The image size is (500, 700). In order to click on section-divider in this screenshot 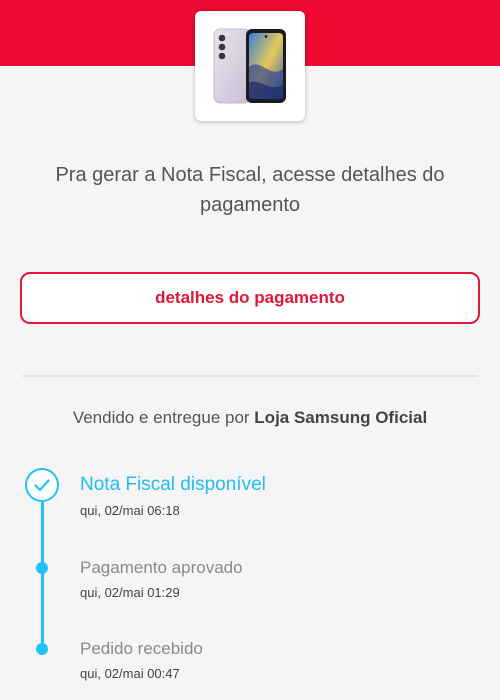, I will do `click(250, 376)`.